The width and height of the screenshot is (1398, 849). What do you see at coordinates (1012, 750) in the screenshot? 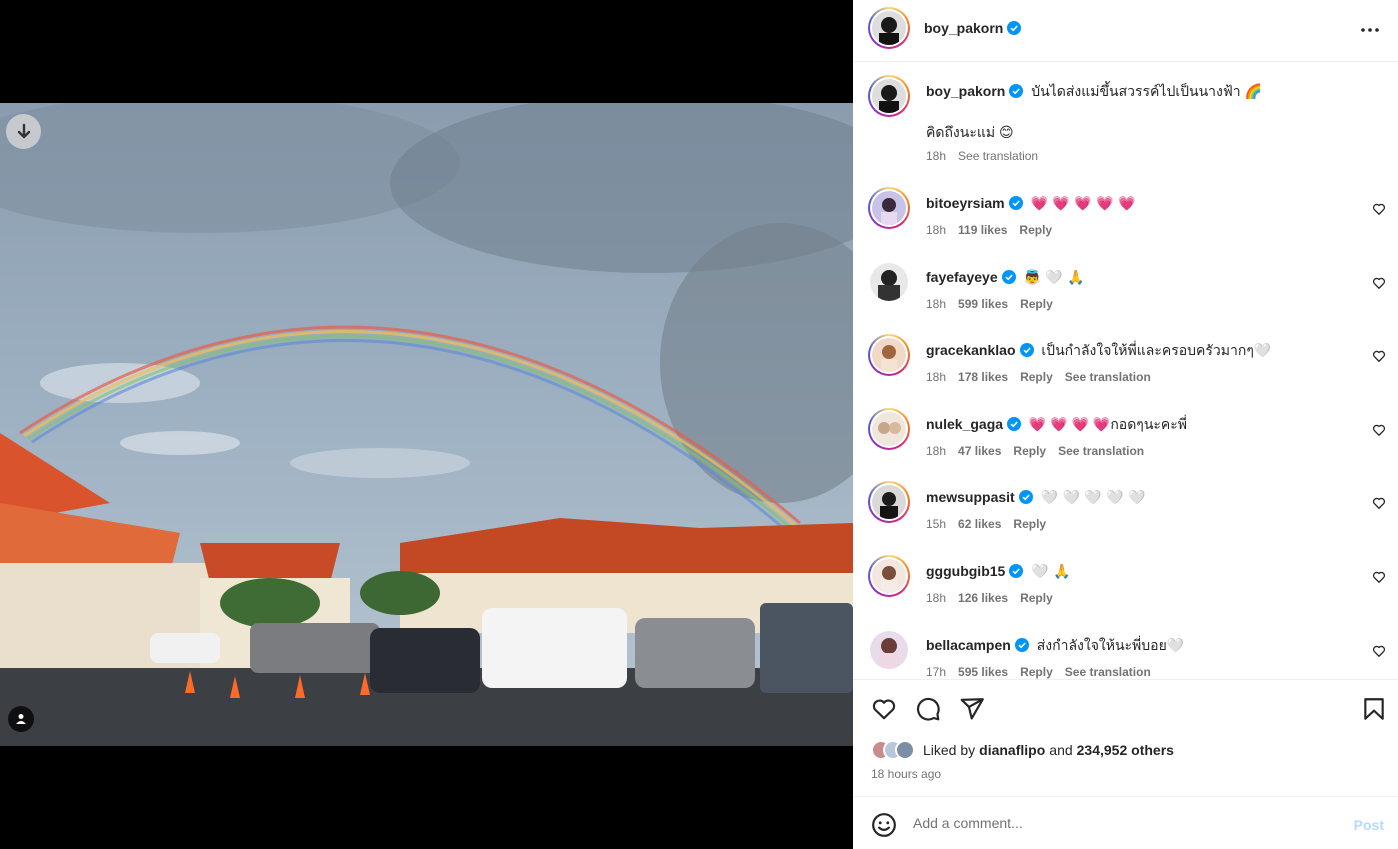
I see `liked-by-user: dianaflipo` at bounding box center [1012, 750].